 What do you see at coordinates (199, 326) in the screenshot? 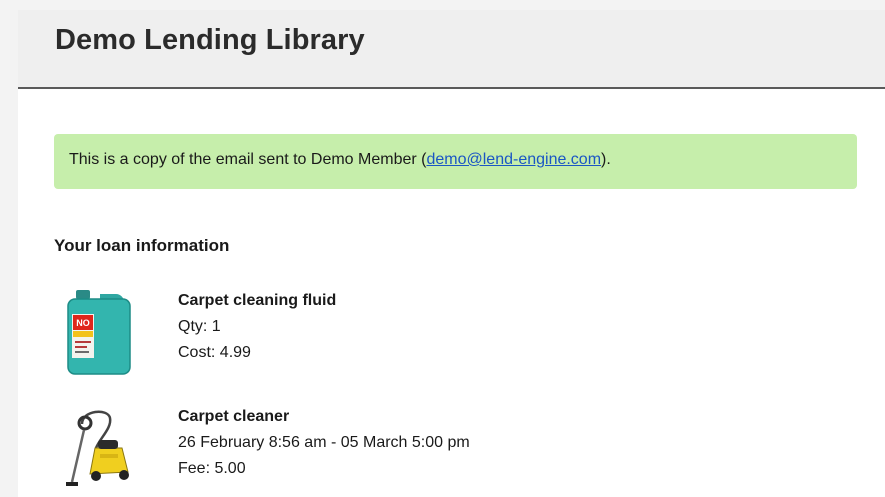
I see `loan-item-qty: Qty: 1` at bounding box center [199, 326].